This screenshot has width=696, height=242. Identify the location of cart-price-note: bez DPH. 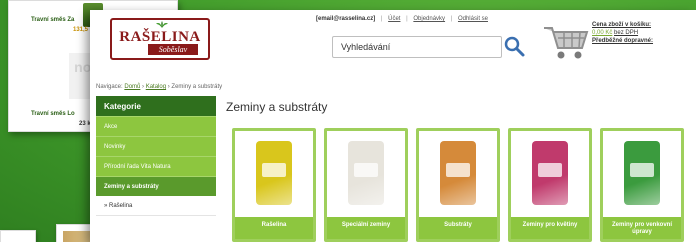
(626, 33).